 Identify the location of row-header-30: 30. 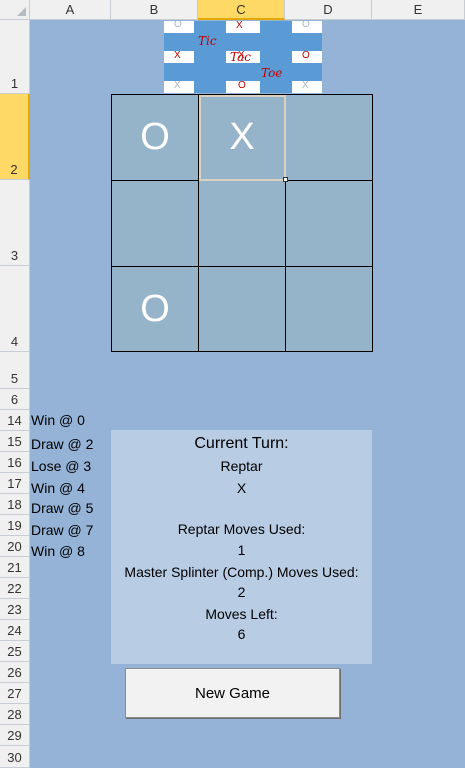
(15, 757).